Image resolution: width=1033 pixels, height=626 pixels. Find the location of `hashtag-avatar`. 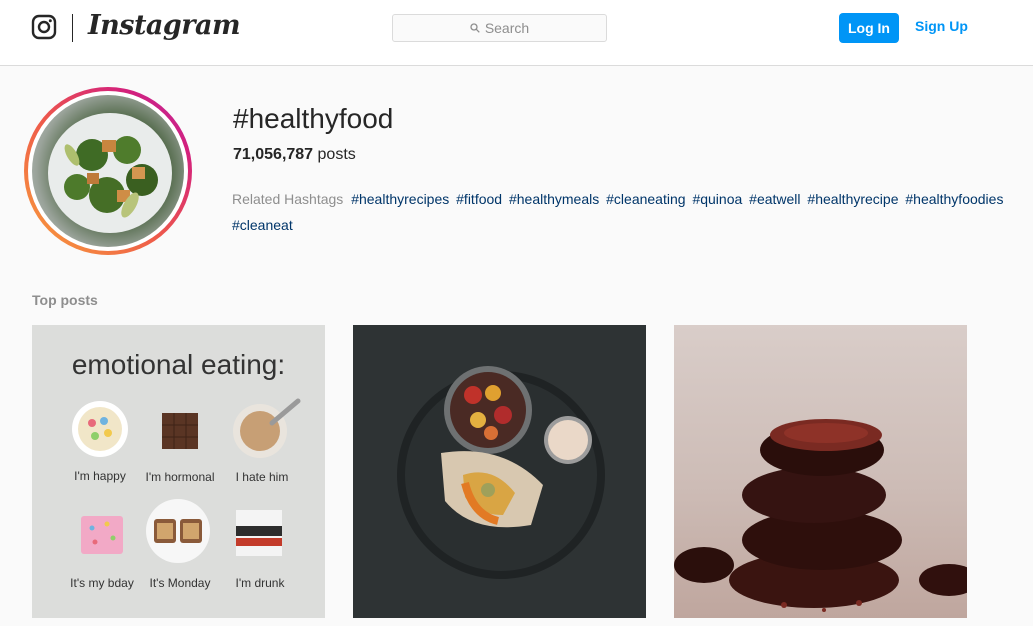

hashtag-avatar is located at coordinates (108, 171).